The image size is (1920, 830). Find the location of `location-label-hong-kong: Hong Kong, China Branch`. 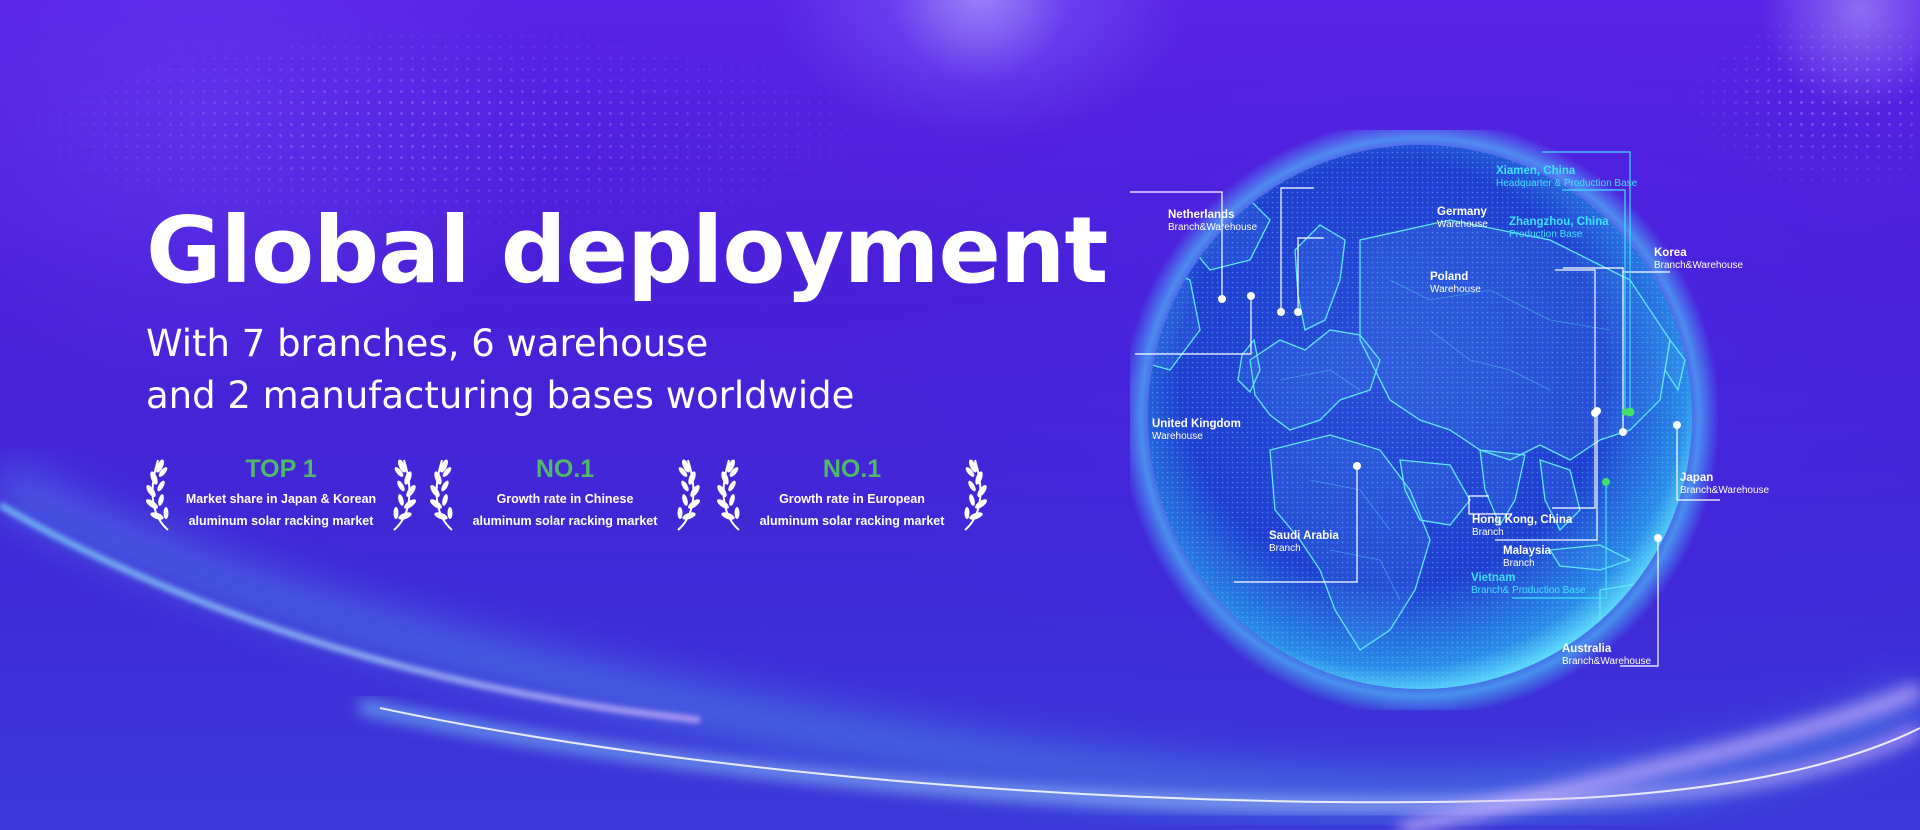

location-label-hong-kong: Hong Kong, China Branch is located at coordinates (1522, 526).